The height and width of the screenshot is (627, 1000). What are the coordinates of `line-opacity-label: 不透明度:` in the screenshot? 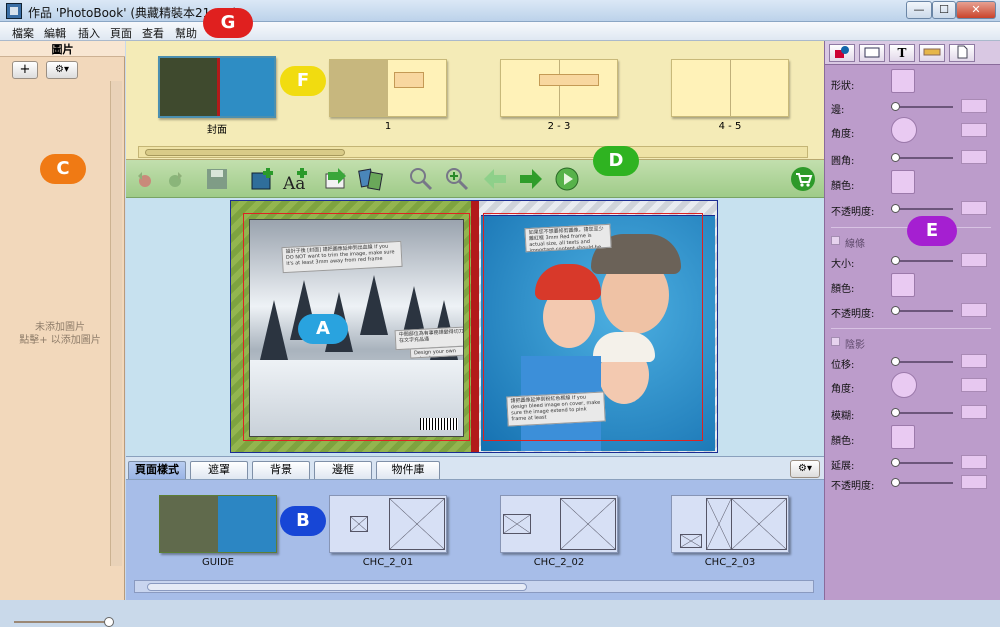 It's located at (853, 314).